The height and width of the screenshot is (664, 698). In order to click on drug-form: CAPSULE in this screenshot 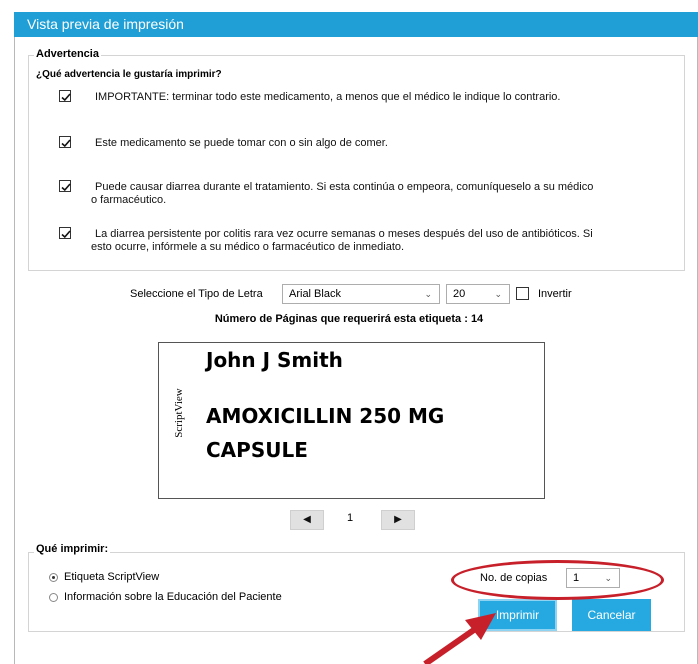, I will do `click(257, 450)`.